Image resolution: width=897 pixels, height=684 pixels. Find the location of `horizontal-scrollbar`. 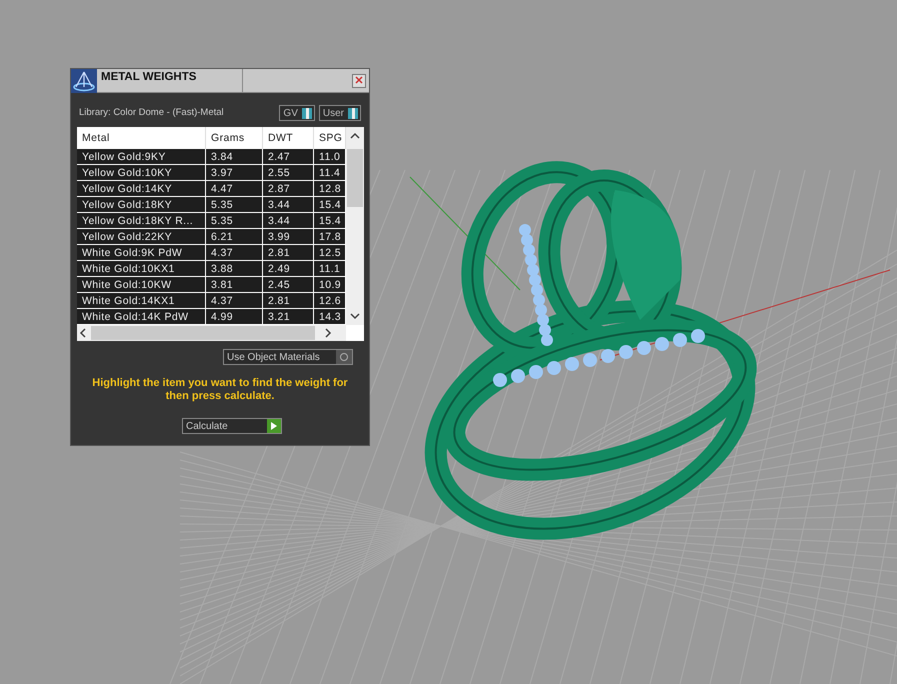

horizontal-scrollbar is located at coordinates (211, 333).